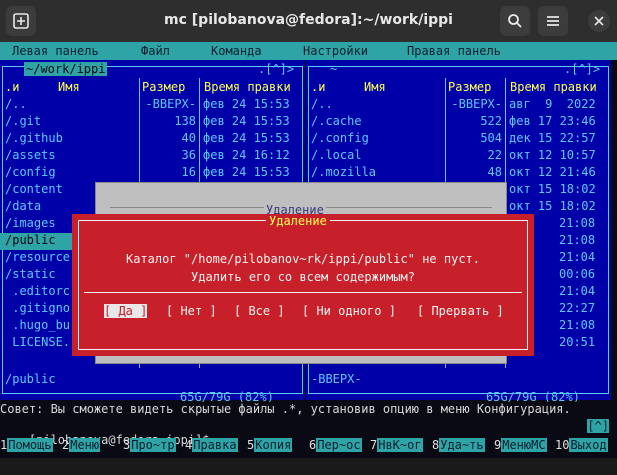  Describe the element at coordinates (491, 138) in the screenshot. I see `file-size: 504` at that location.